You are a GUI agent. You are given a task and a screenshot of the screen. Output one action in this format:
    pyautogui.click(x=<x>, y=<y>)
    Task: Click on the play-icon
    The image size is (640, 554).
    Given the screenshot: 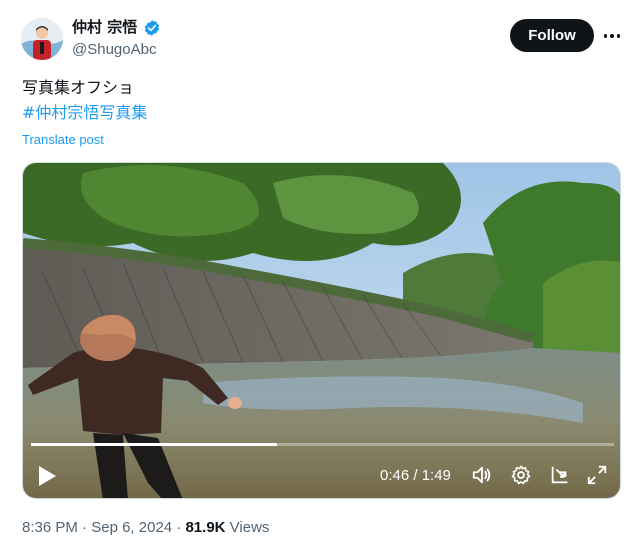 What is the action you would take?
    pyautogui.click(x=47, y=476)
    